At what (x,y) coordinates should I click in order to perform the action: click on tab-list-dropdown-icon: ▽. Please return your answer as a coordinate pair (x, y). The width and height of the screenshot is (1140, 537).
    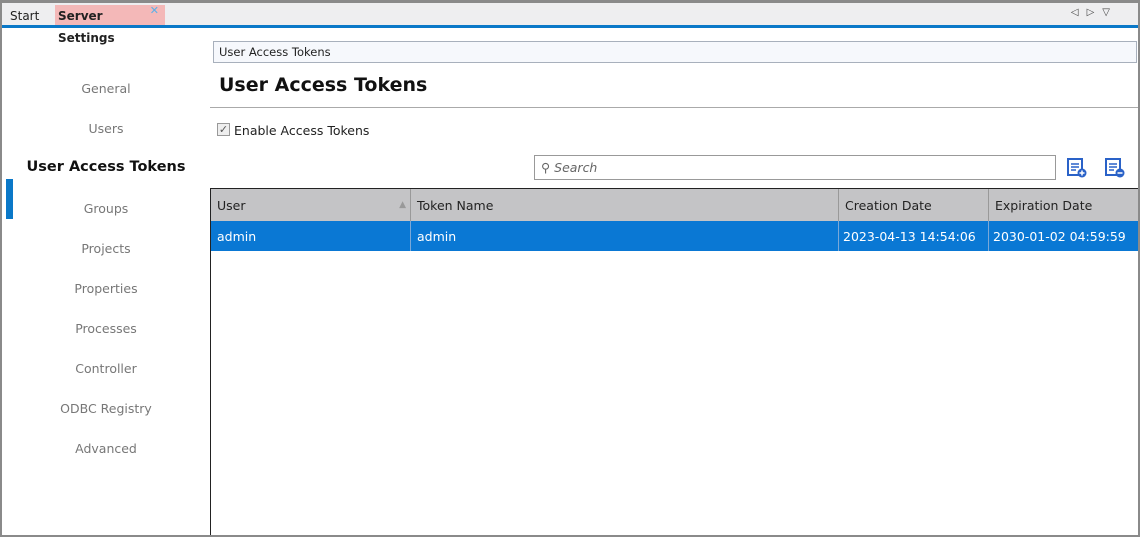
    Looking at the image, I should click on (1110, 12).